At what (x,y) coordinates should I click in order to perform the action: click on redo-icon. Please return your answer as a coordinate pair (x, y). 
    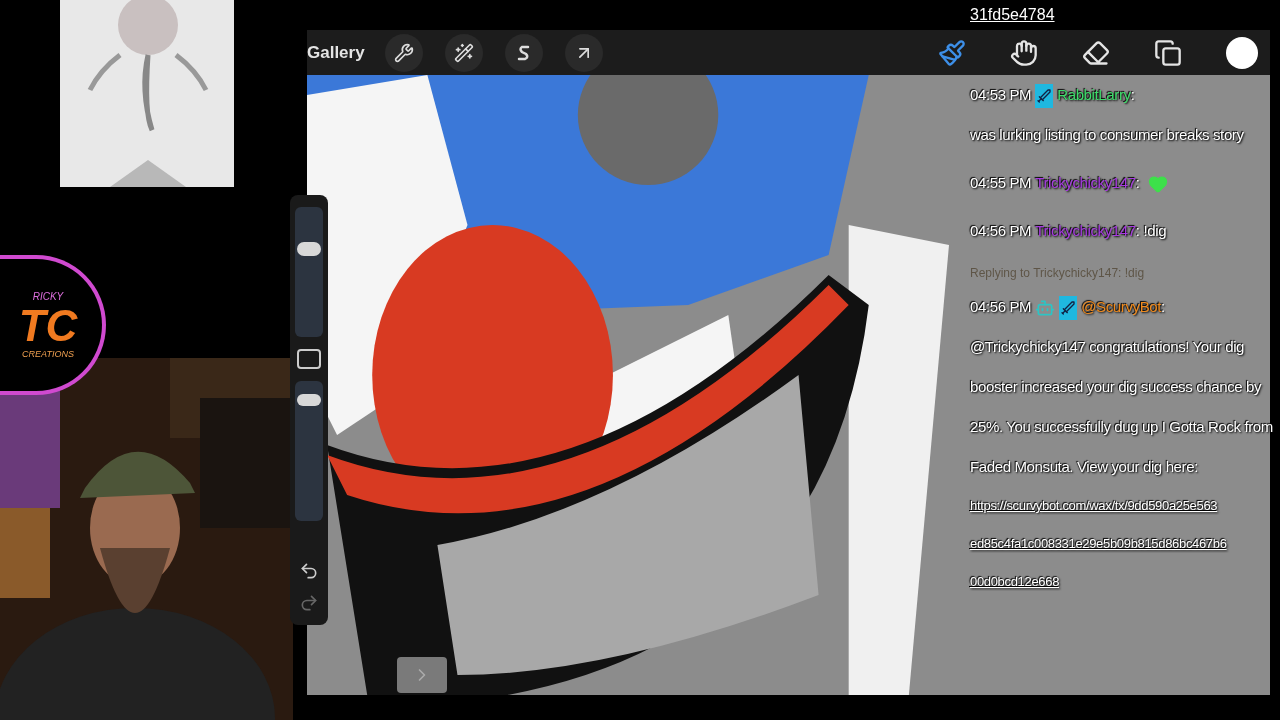
    Looking at the image, I should click on (309, 603).